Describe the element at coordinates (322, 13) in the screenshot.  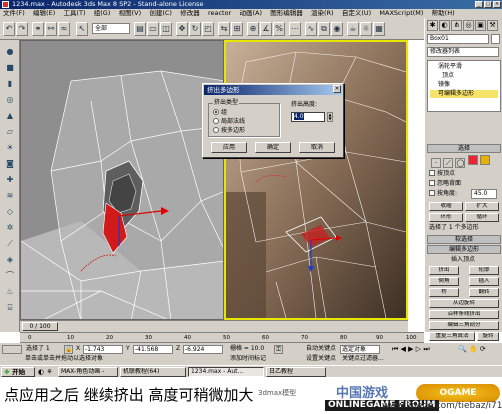
I see `menu-rendering: 渲染(R)` at that location.